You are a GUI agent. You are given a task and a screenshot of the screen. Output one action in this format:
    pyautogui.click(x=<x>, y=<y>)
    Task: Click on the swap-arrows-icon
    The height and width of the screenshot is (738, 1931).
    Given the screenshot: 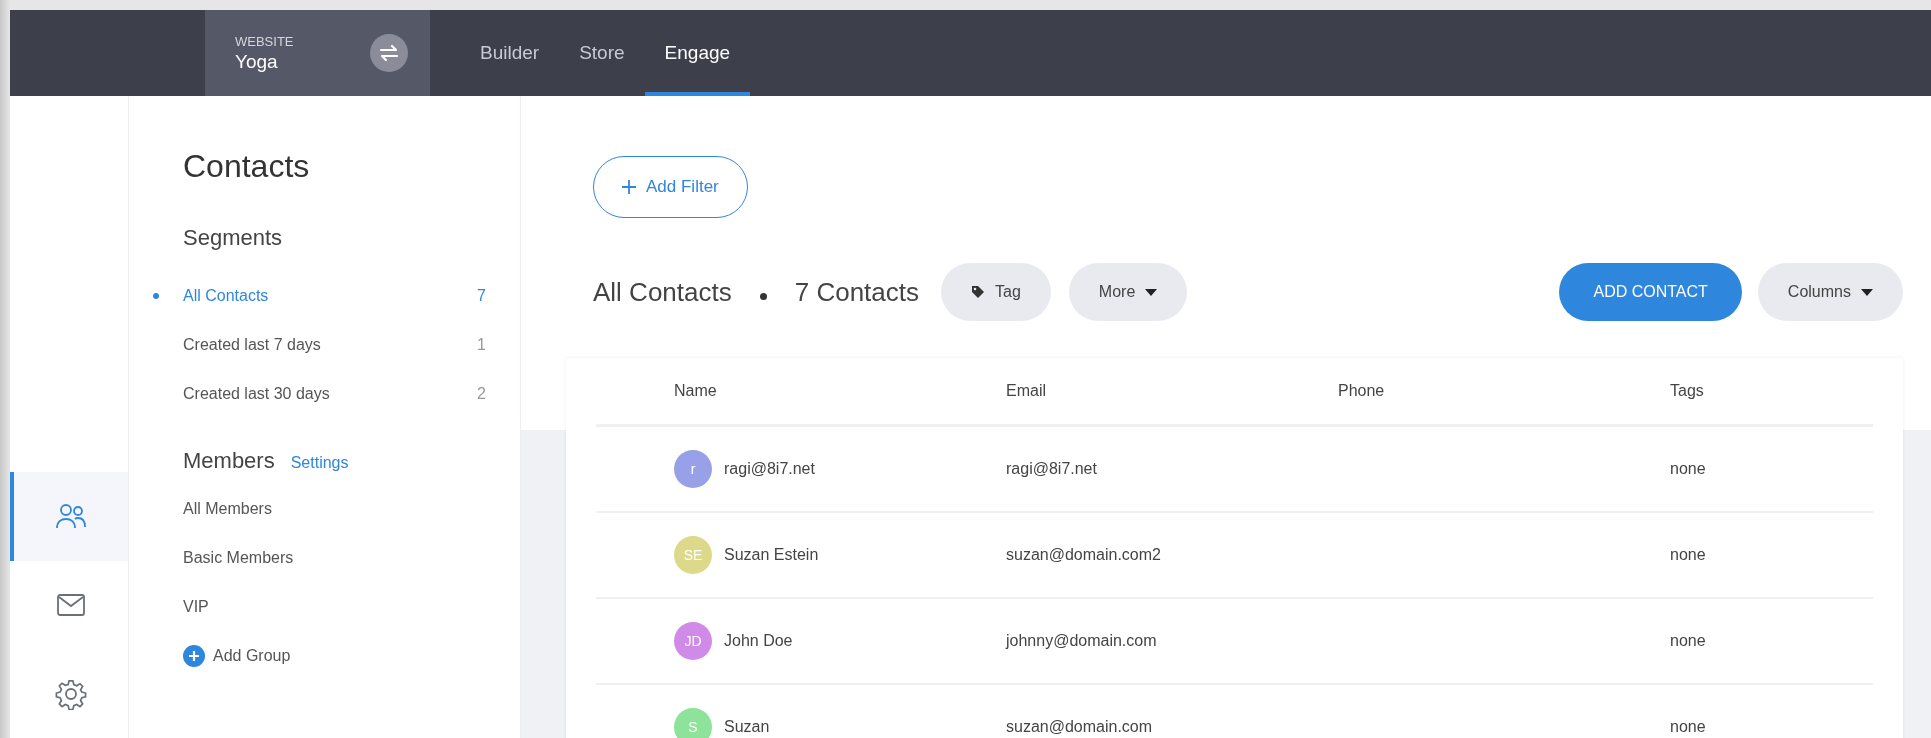 What is the action you would take?
    pyautogui.click(x=389, y=53)
    